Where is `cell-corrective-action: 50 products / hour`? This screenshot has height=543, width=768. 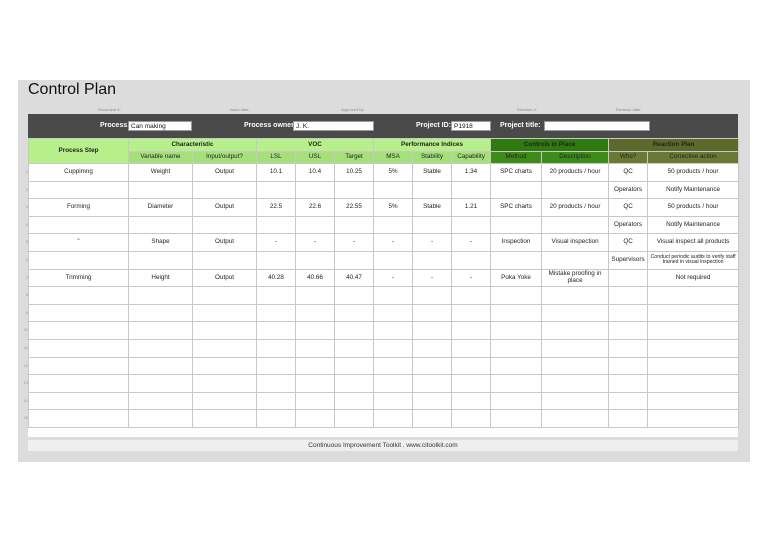 cell-corrective-action: 50 products / hour is located at coordinates (693, 207).